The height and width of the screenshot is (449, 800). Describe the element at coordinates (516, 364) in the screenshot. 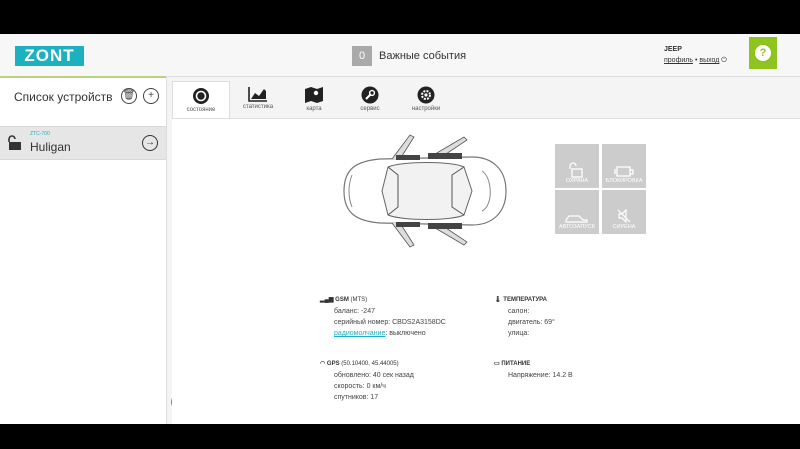

I see `power-title: ПИТАНИЕ` at that location.